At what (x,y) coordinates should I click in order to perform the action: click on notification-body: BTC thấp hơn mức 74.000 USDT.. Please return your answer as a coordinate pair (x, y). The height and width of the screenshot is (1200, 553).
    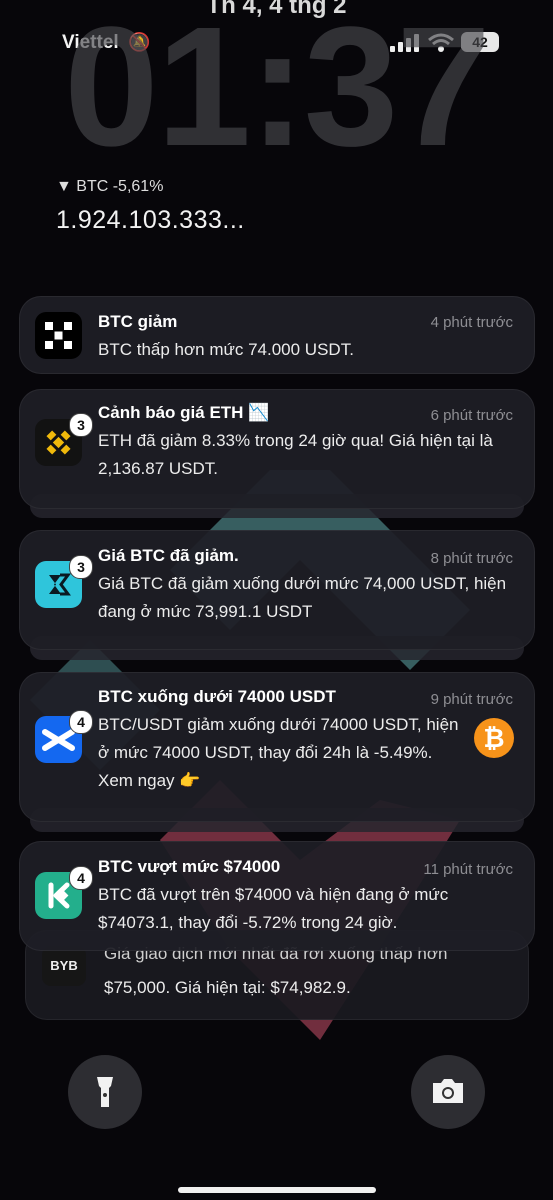
    Looking at the image, I should click on (226, 349).